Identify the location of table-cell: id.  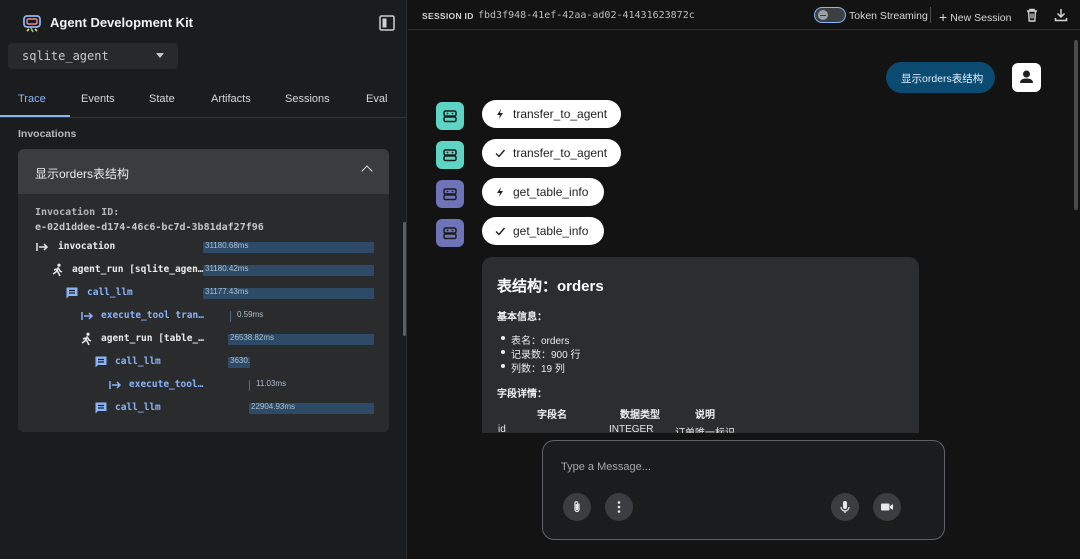
(502, 428).